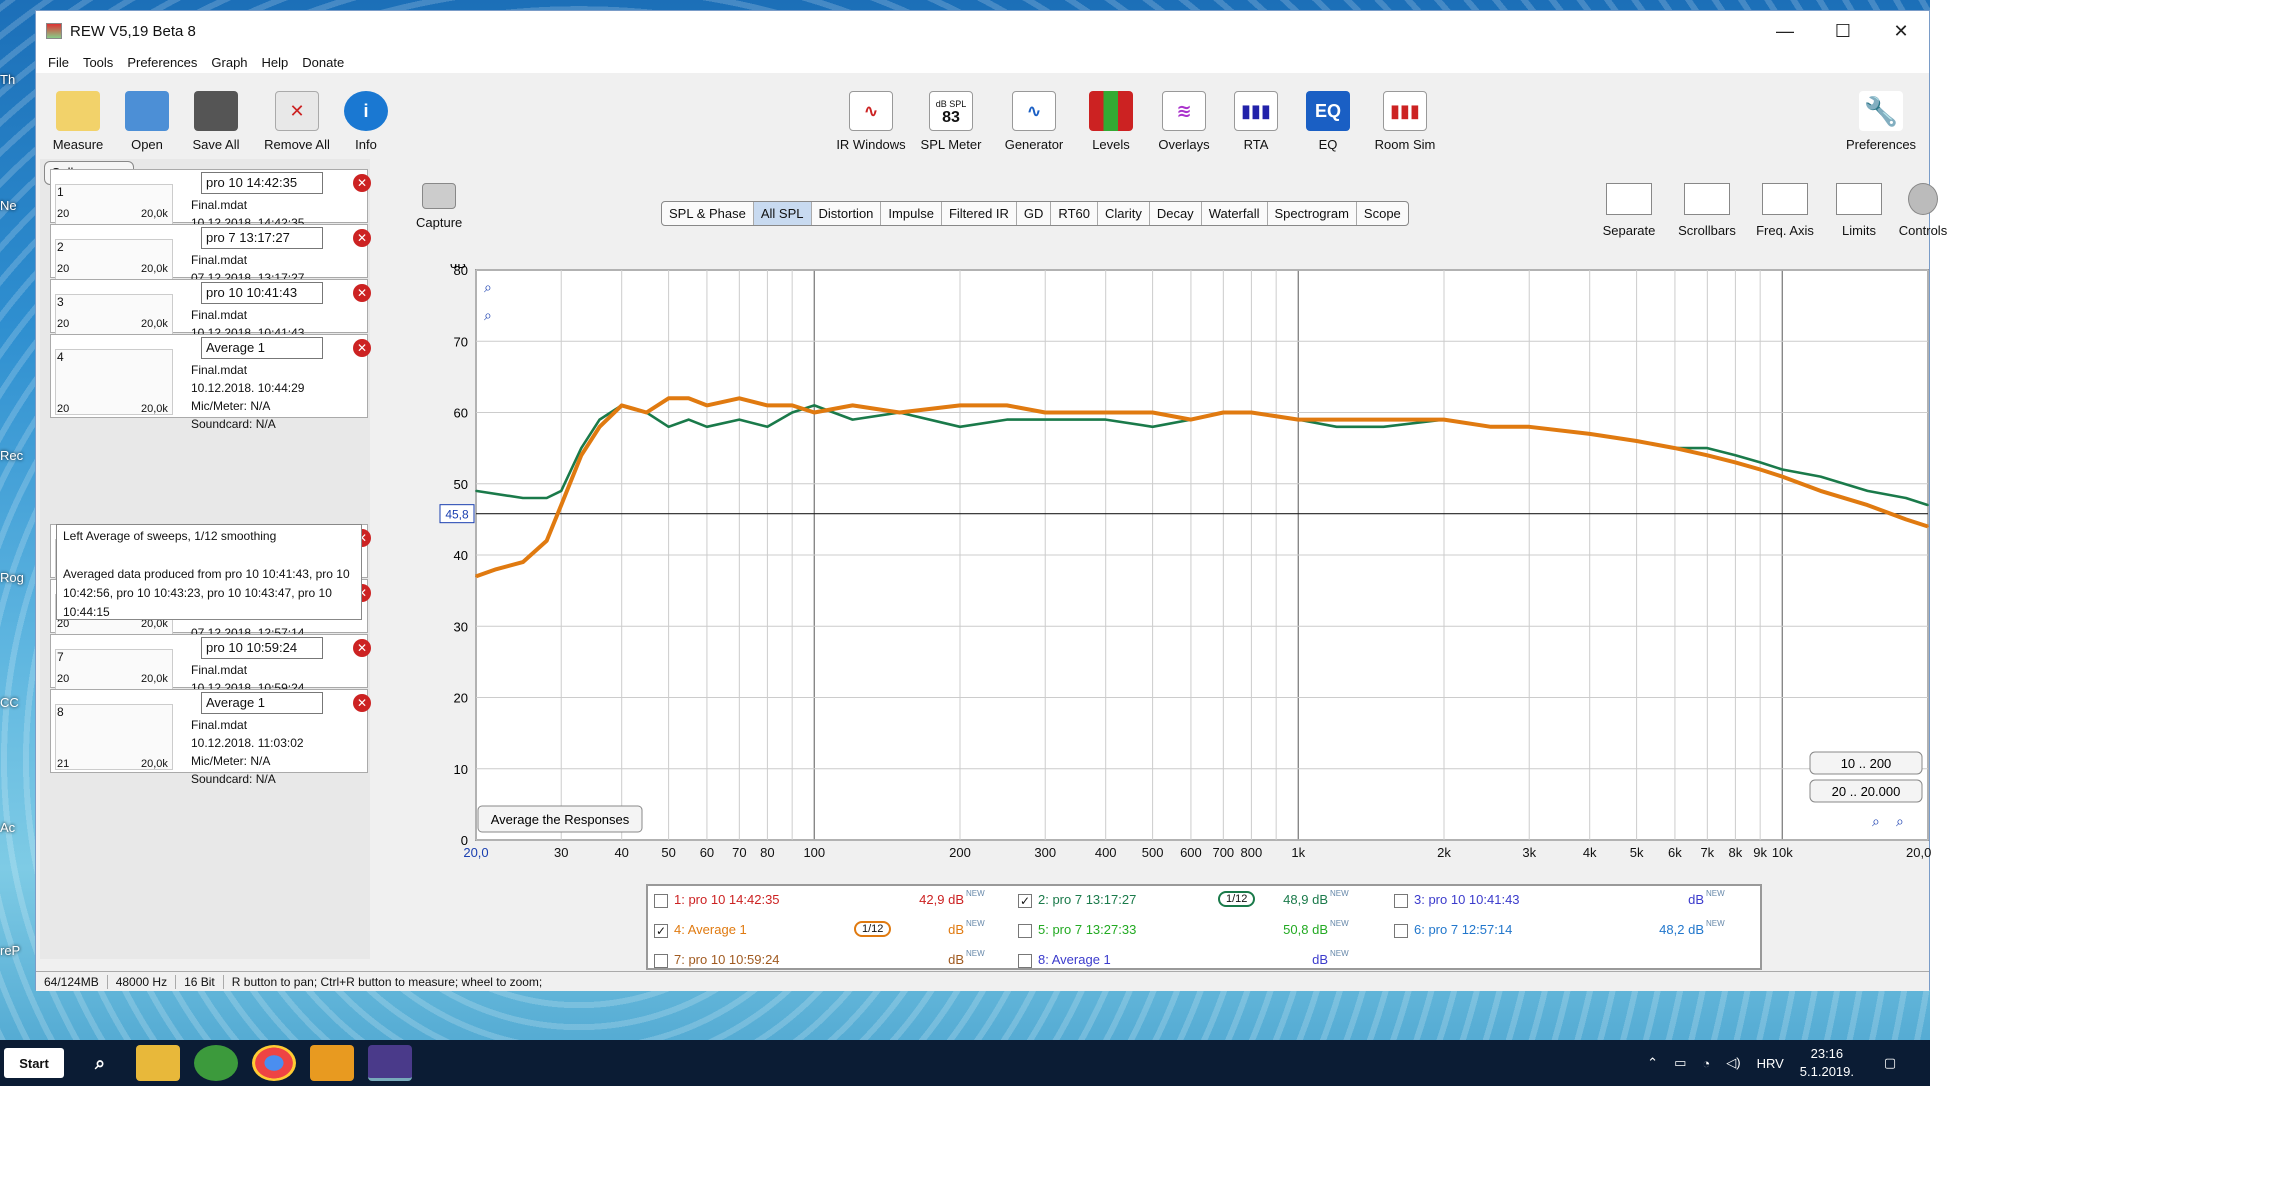 This screenshot has height=1200, width=2284. What do you see at coordinates (275, 62) in the screenshot?
I see `menu-help: Help` at bounding box center [275, 62].